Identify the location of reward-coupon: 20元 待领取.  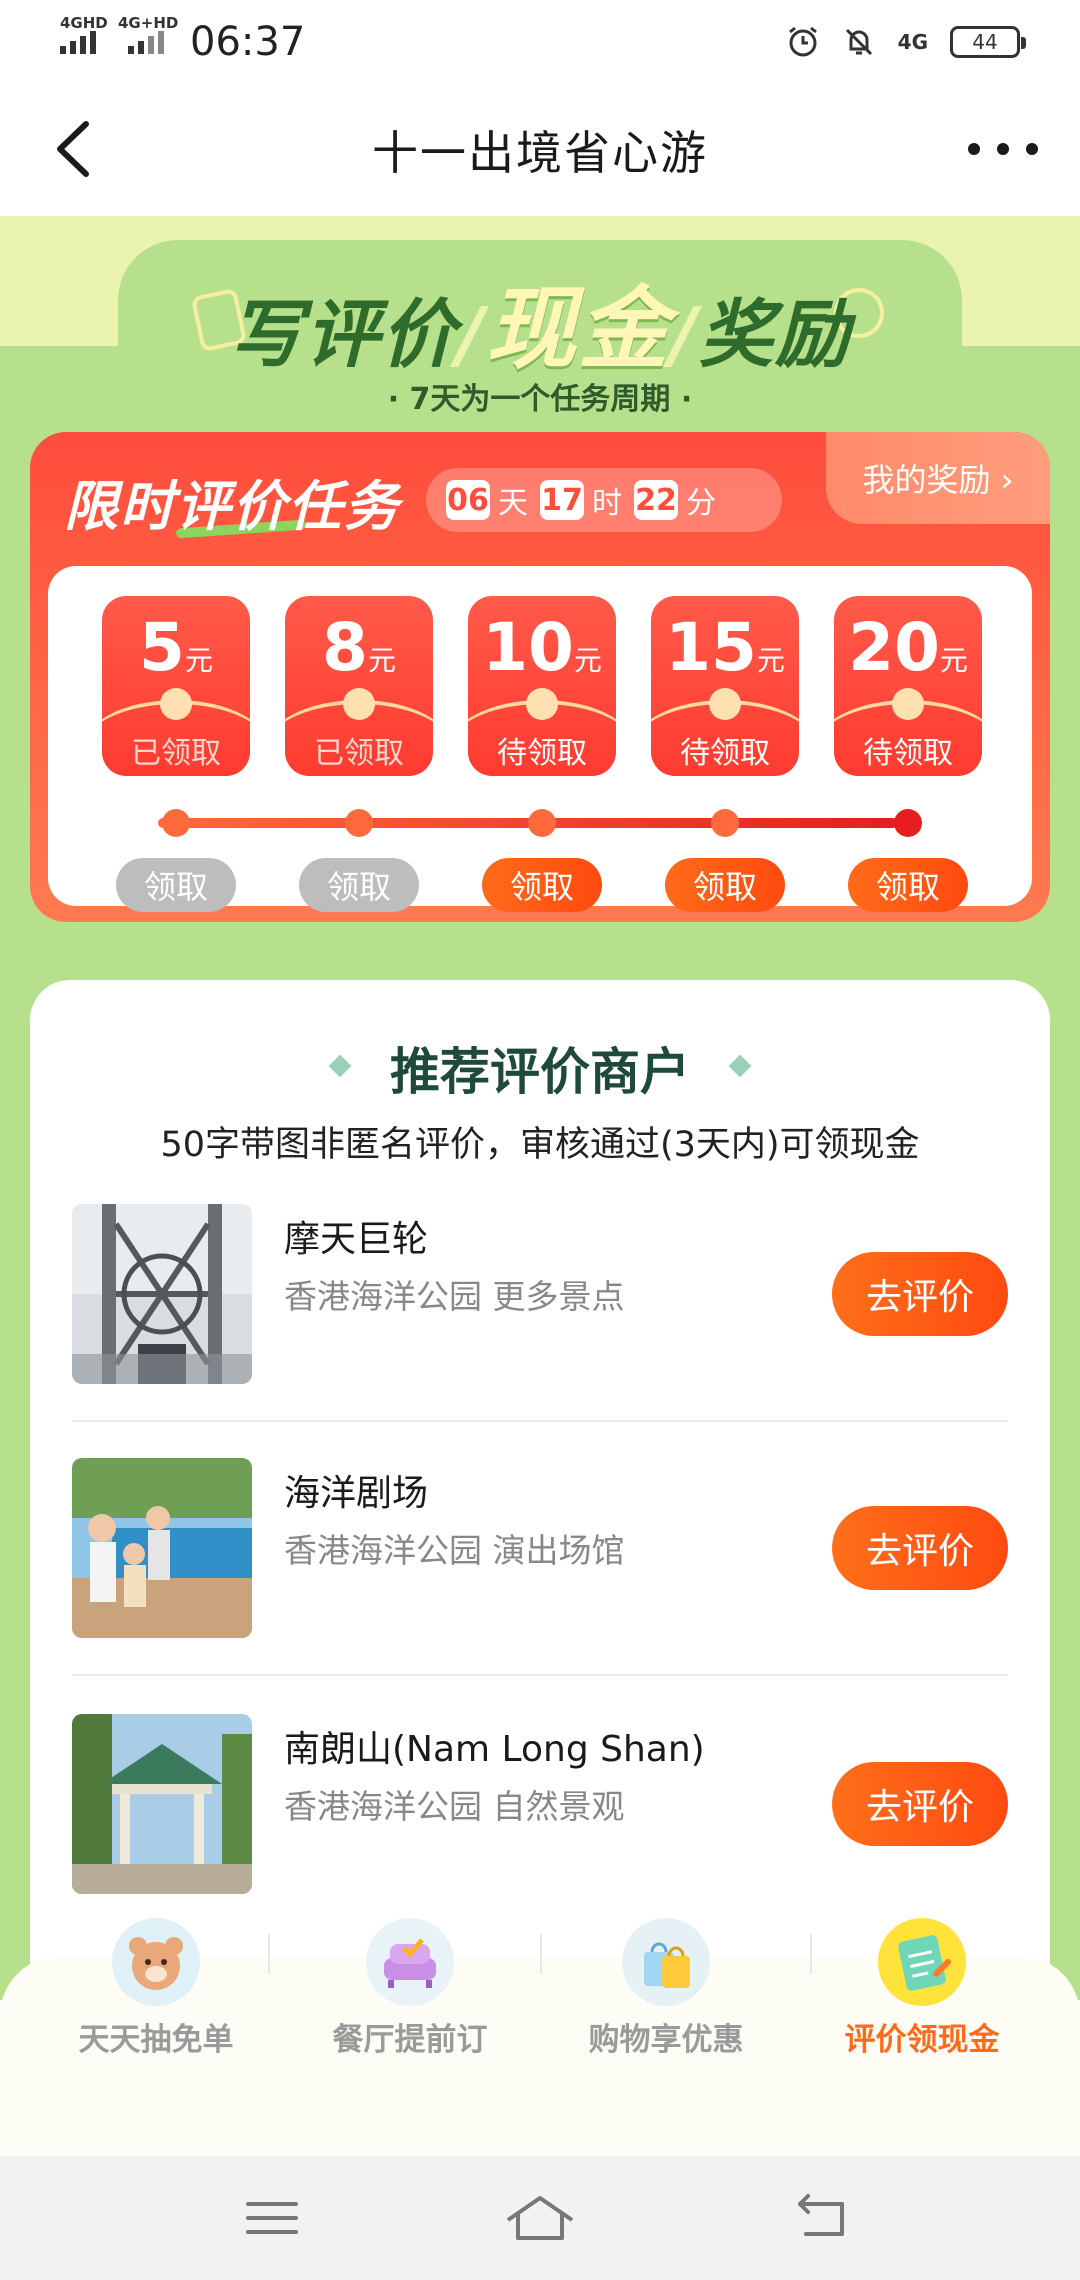
(908, 686).